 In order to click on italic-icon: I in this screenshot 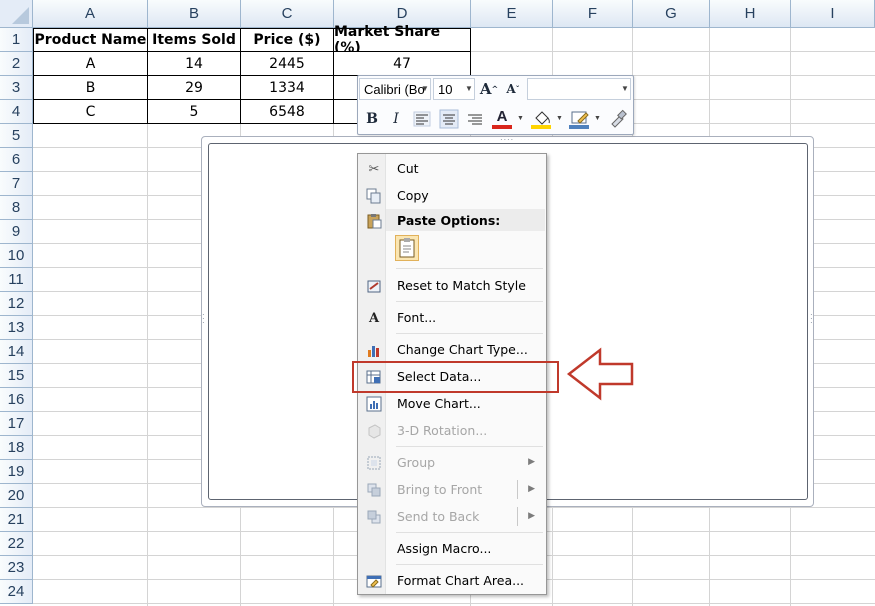, I will do `click(396, 119)`.